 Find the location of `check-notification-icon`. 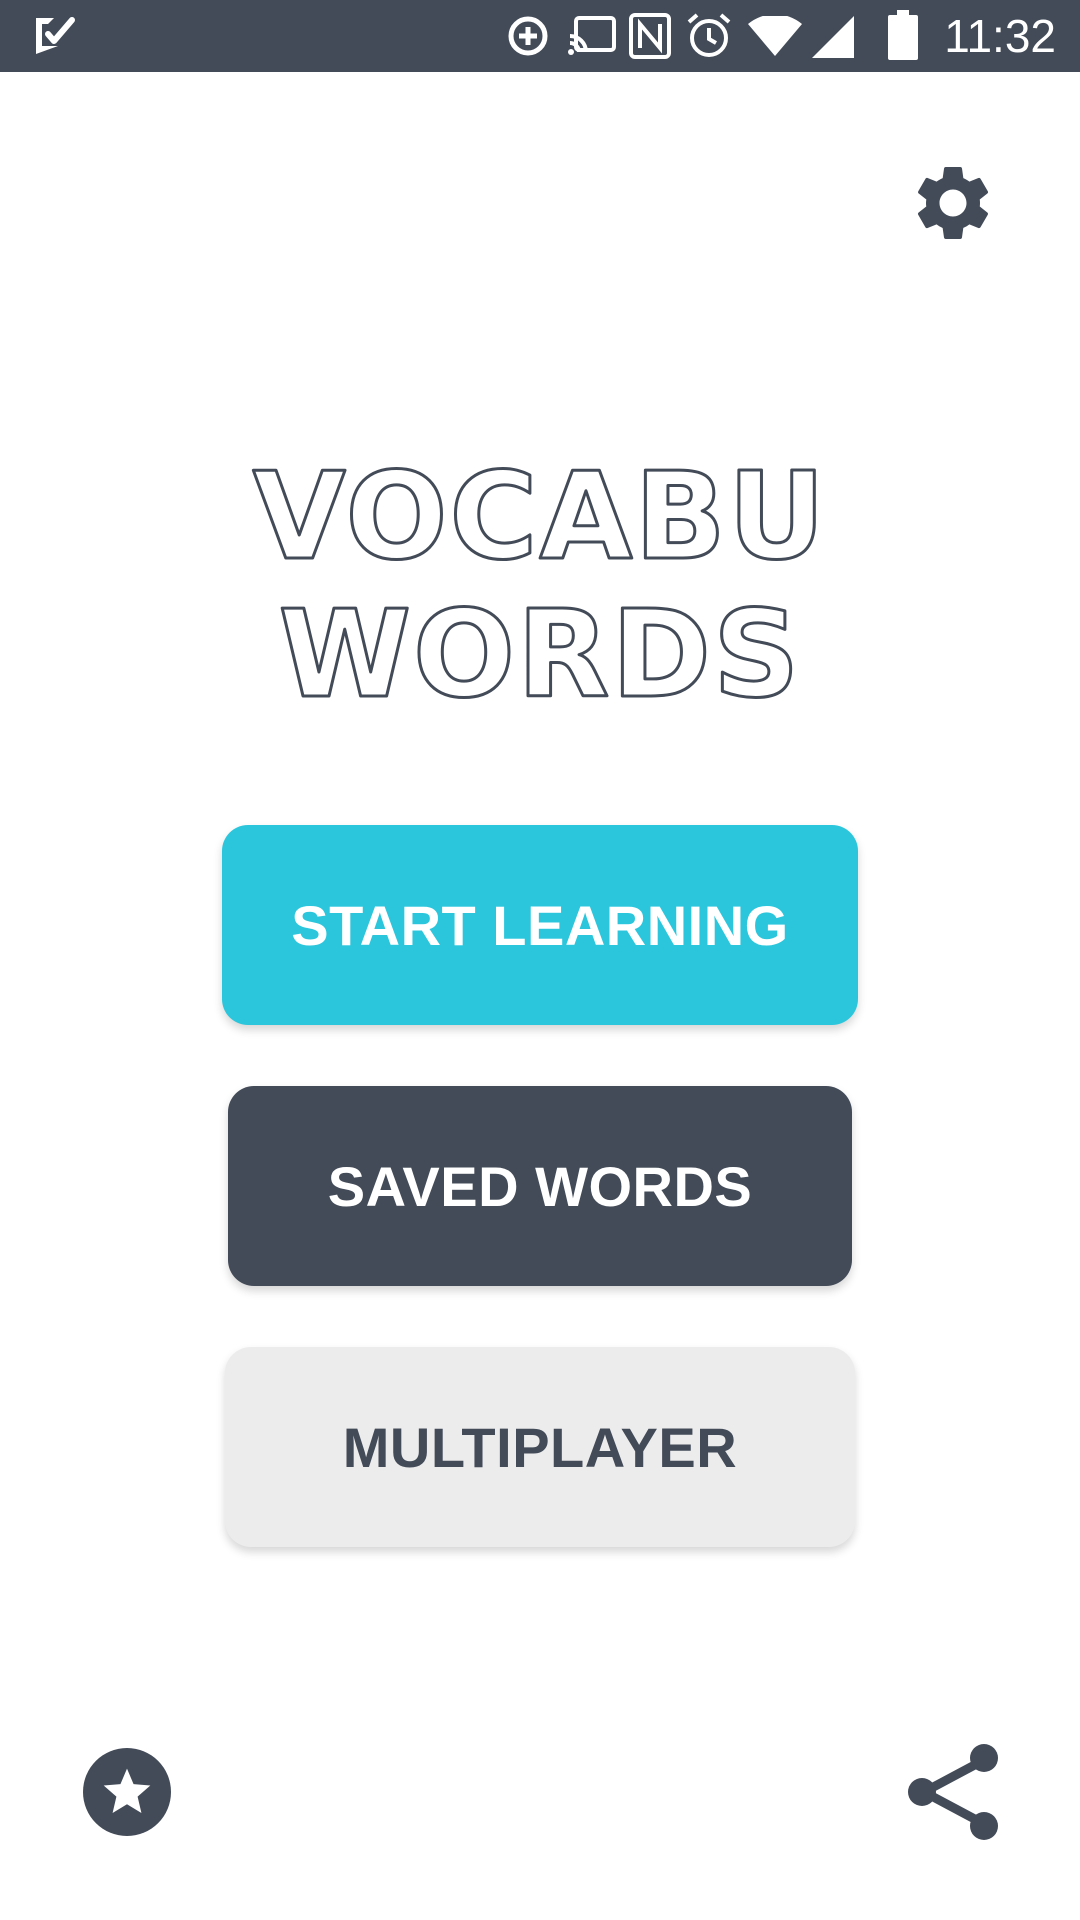

check-notification-icon is located at coordinates (55, 35).